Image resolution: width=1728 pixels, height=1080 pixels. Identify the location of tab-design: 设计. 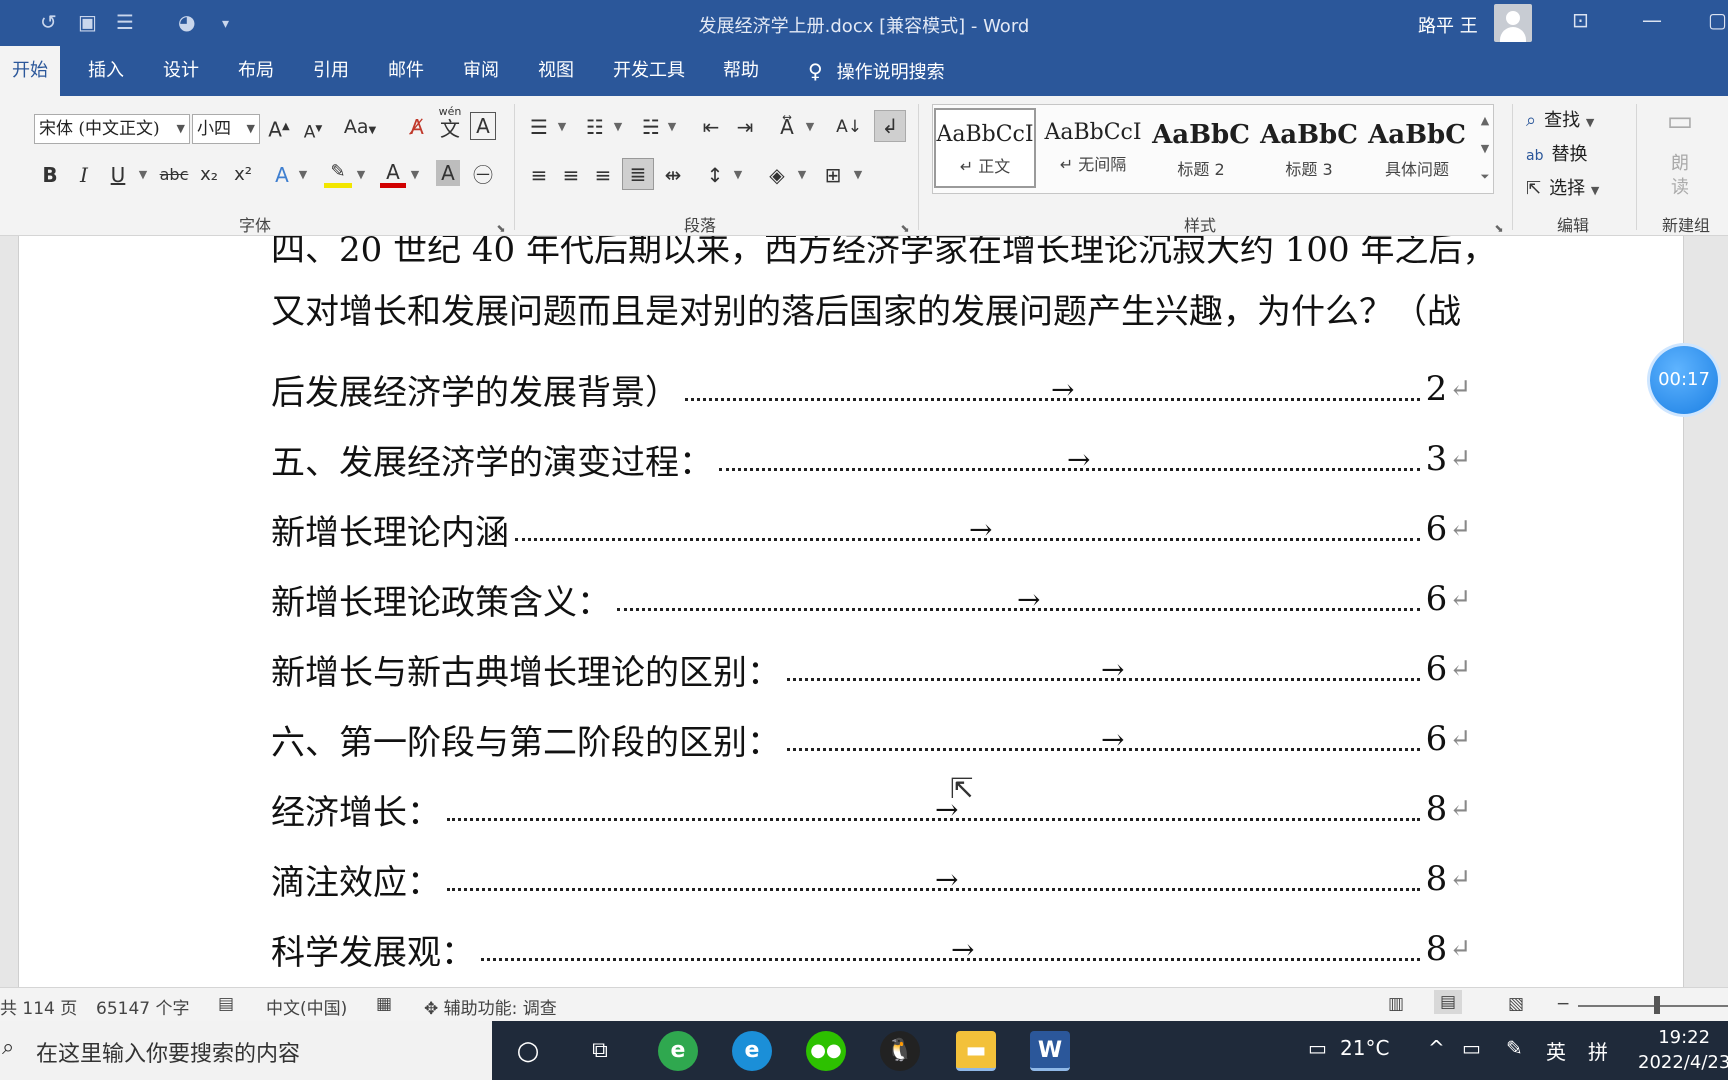
(181, 71).